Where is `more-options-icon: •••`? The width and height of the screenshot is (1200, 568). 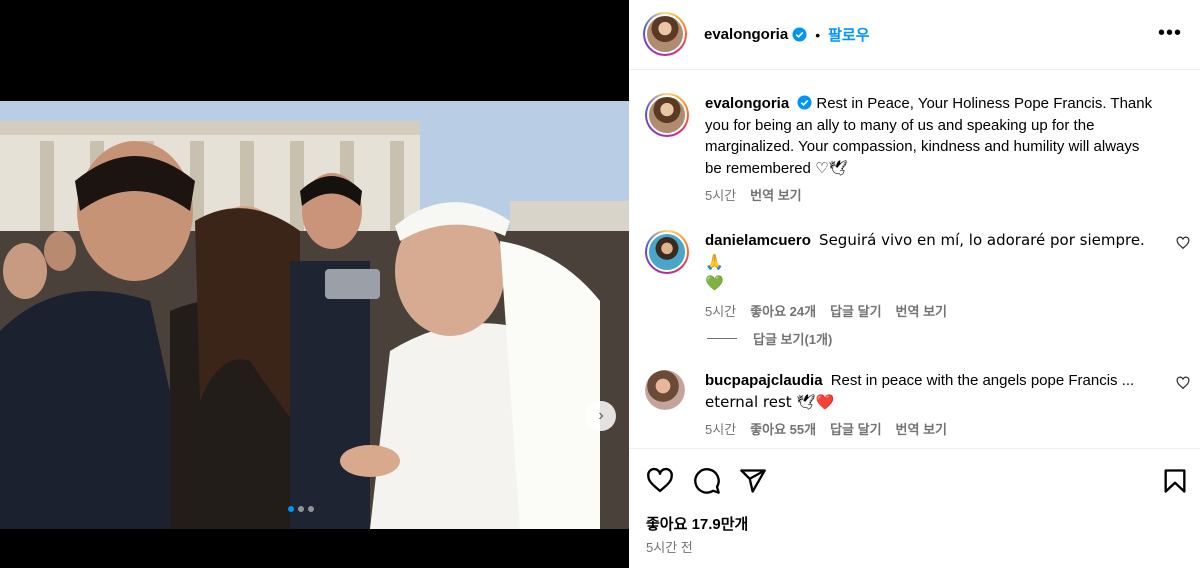
more-options-icon: ••• is located at coordinates (1170, 33).